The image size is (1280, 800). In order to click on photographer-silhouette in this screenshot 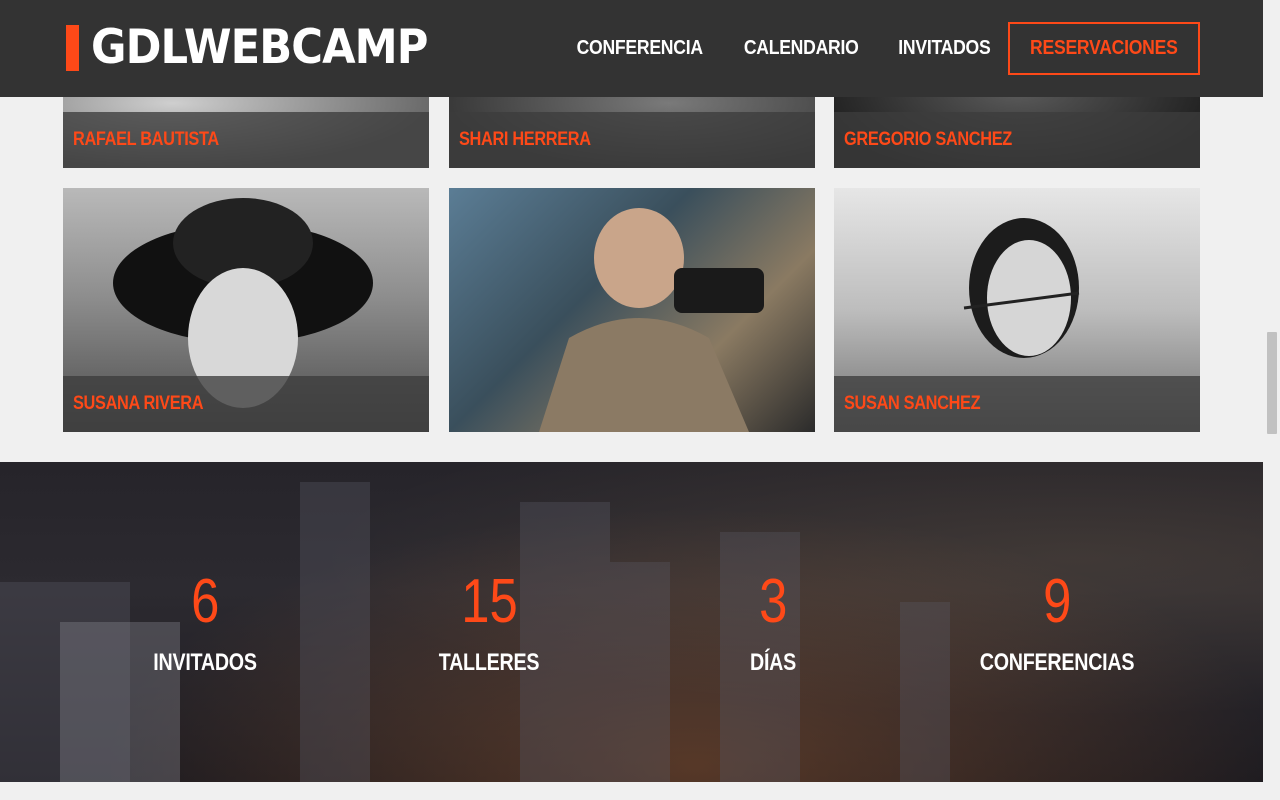, I will do `click(651, 320)`.